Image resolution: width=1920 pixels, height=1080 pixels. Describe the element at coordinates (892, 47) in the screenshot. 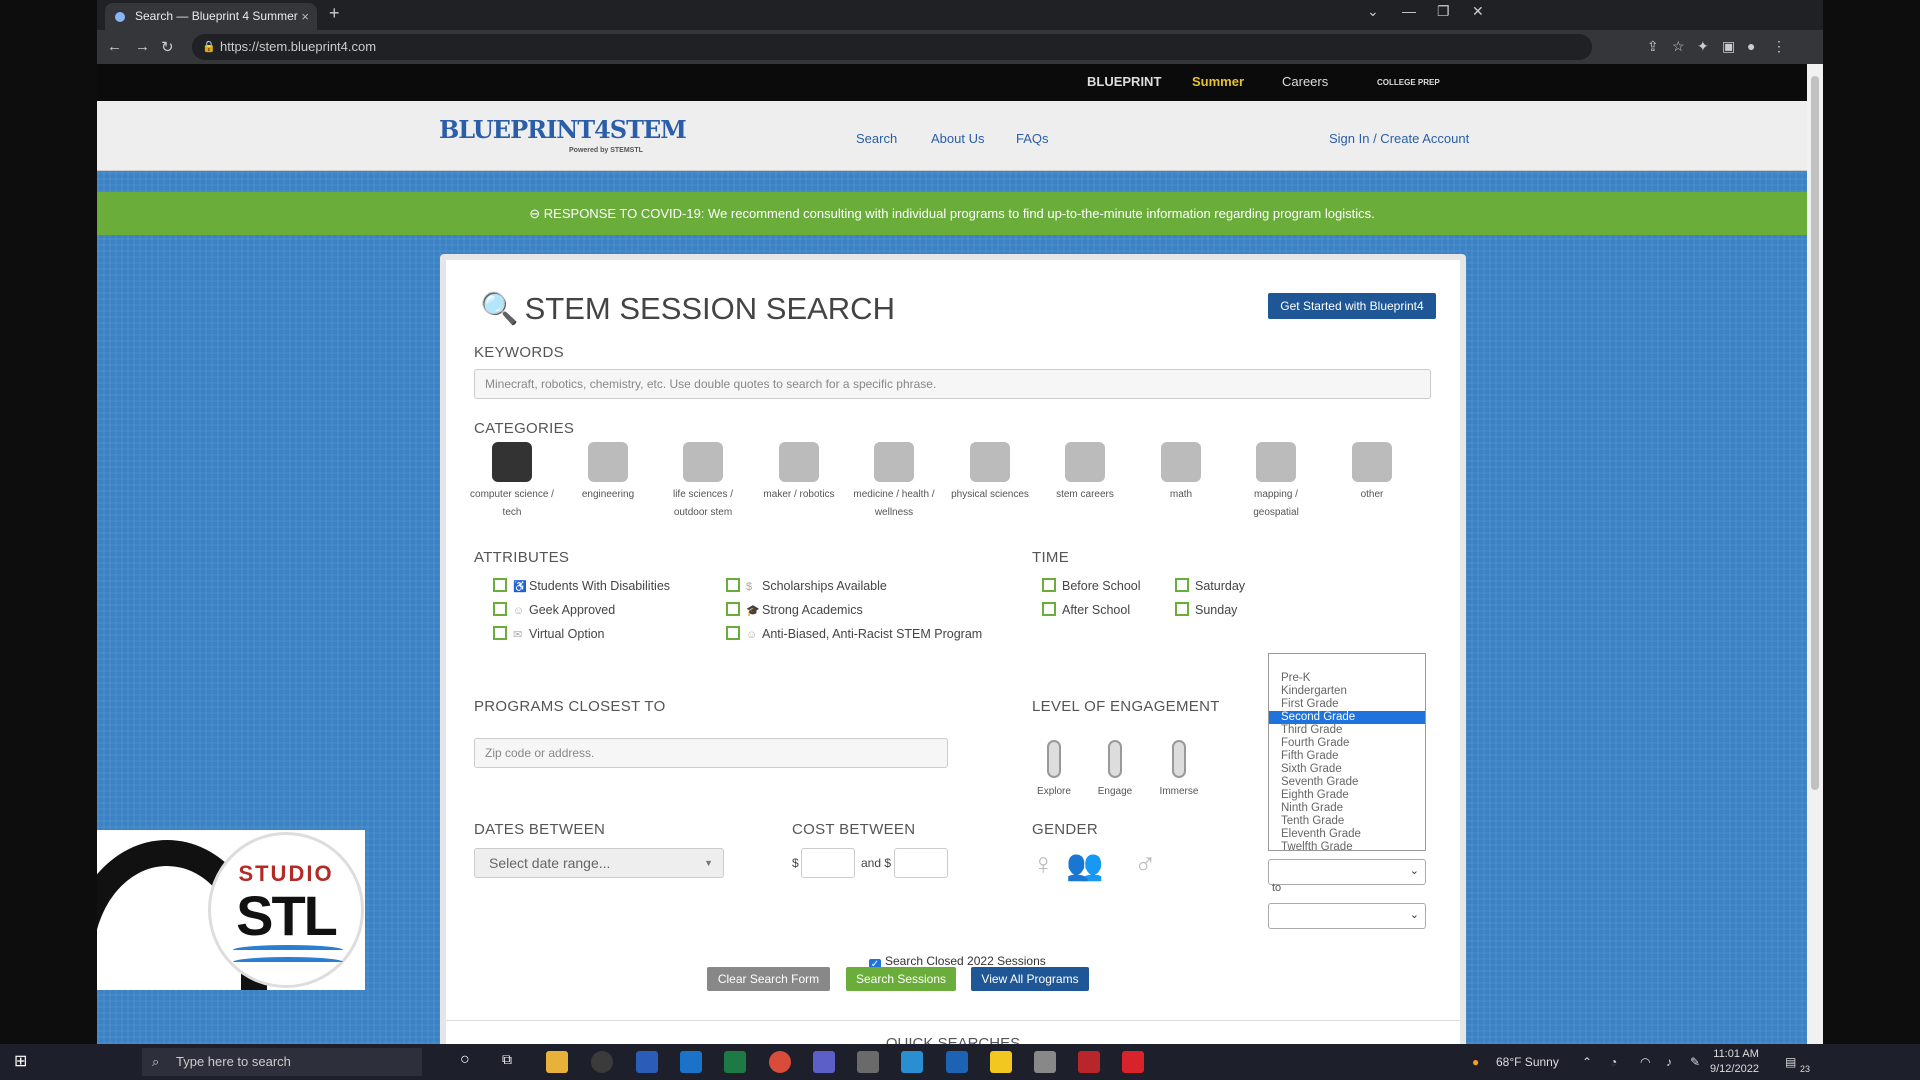

I see `url-field: 🔒 https://stem.blueprint4.com` at that location.